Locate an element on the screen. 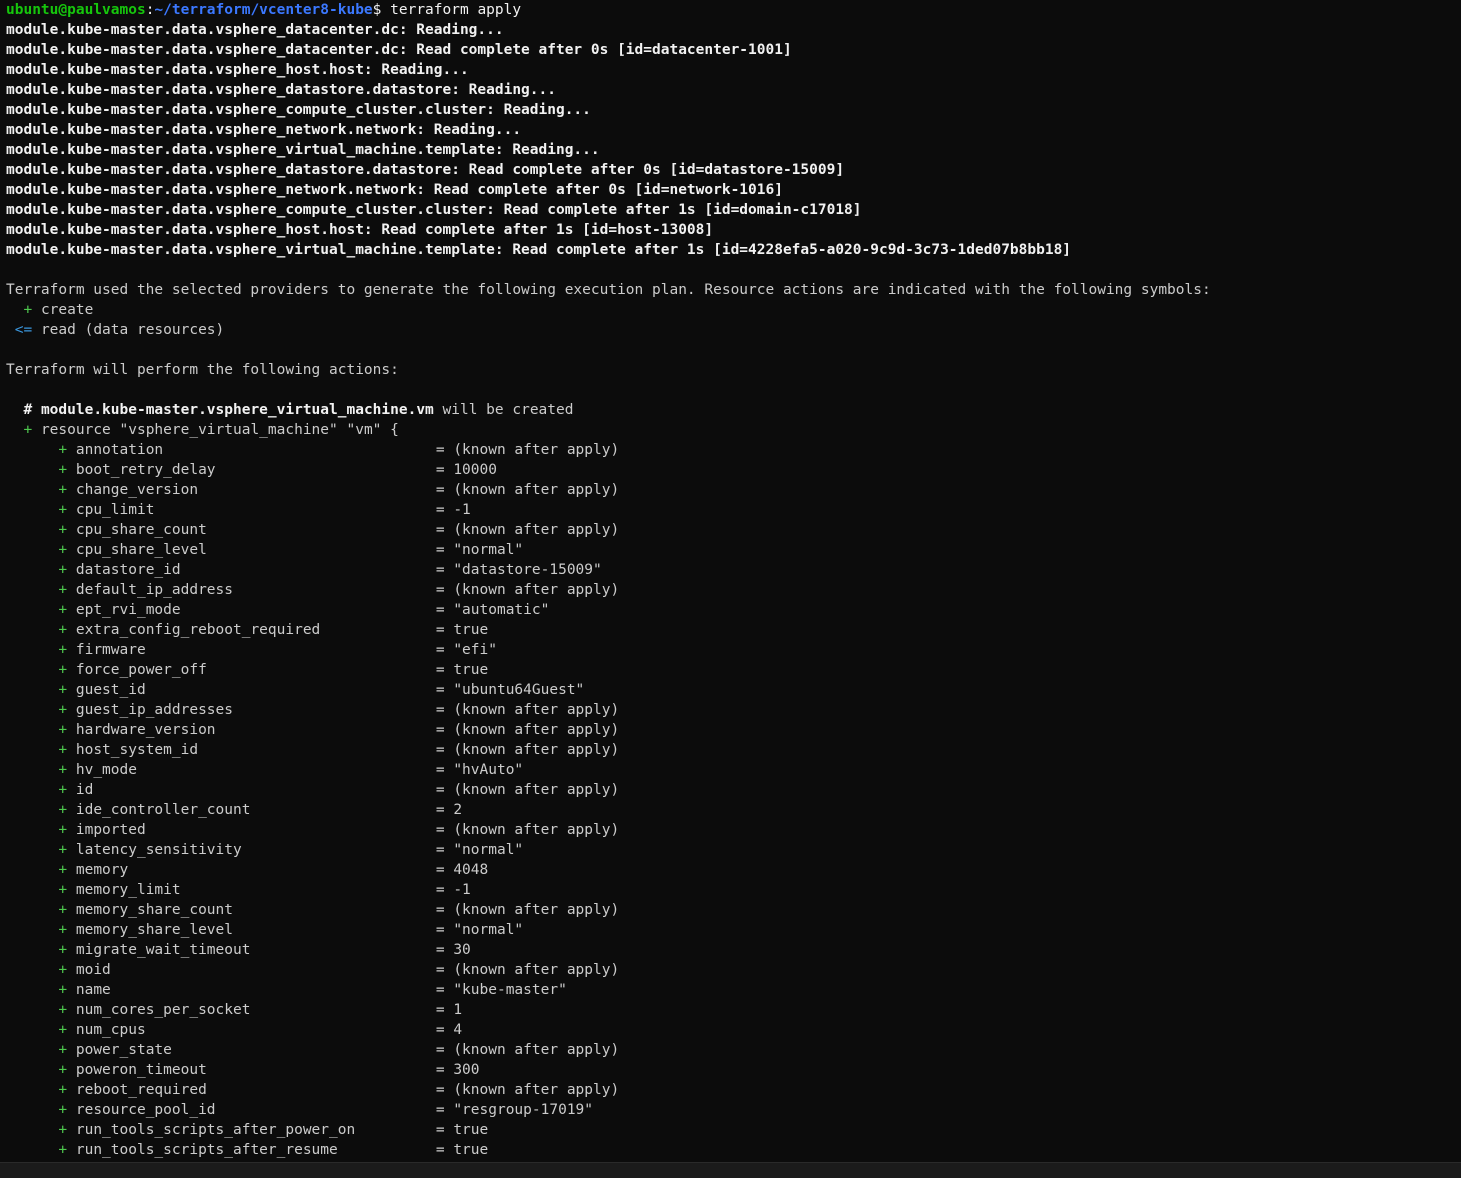  attribute-row: + id = (known after apply) is located at coordinates (339, 790).